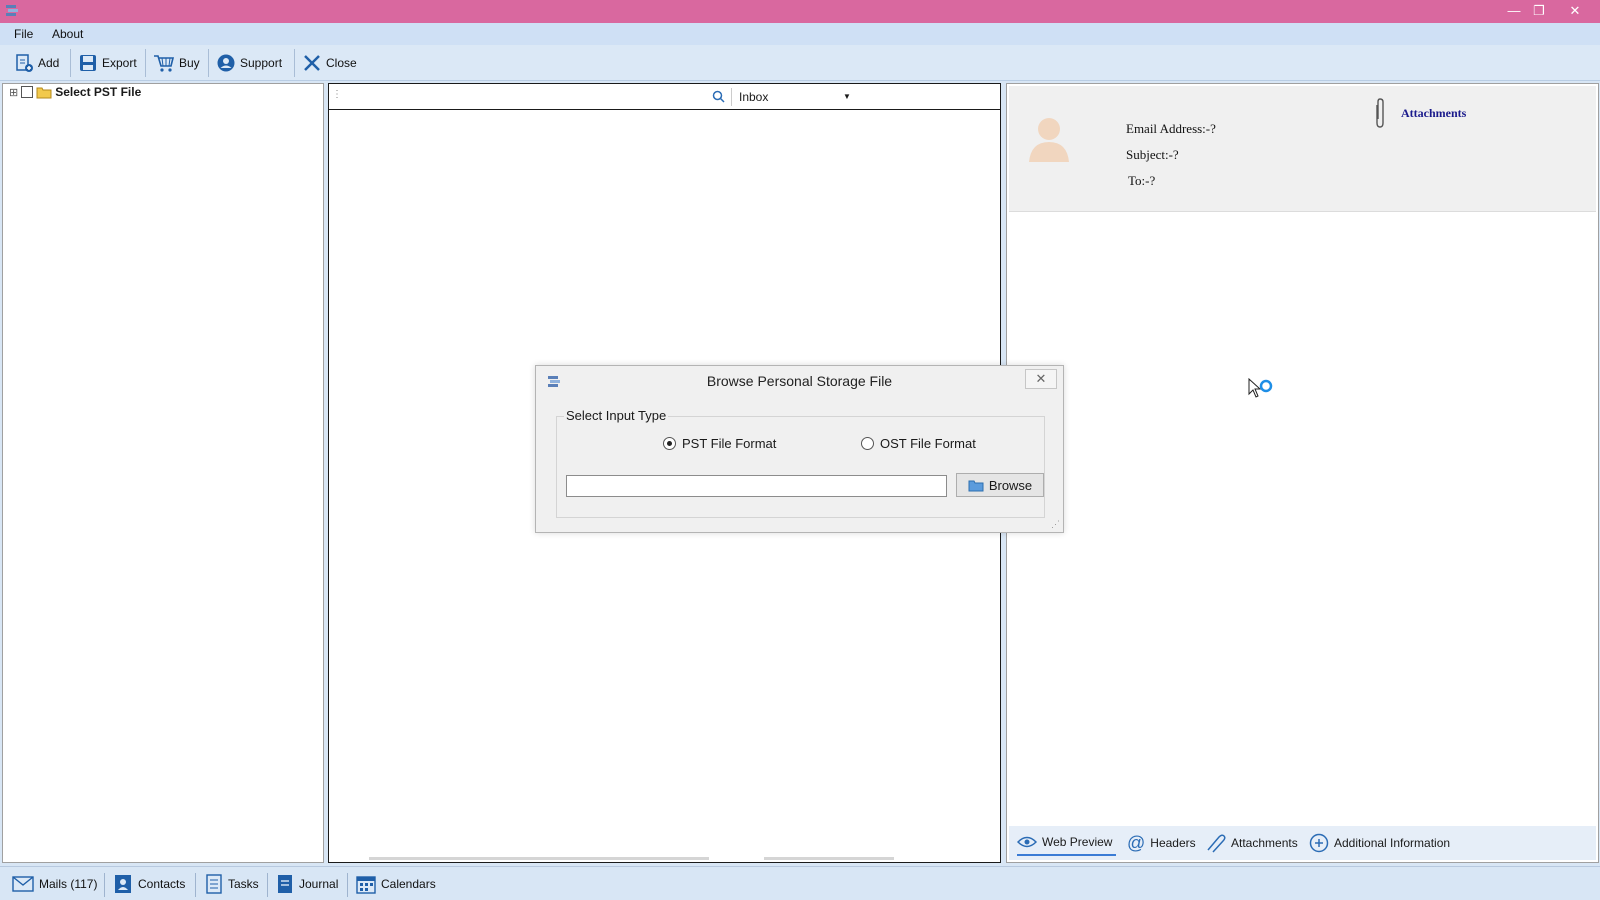 The image size is (1600, 900). Describe the element at coordinates (1142, 180) in the screenshot. I see `to-field: To:-?` at that location.